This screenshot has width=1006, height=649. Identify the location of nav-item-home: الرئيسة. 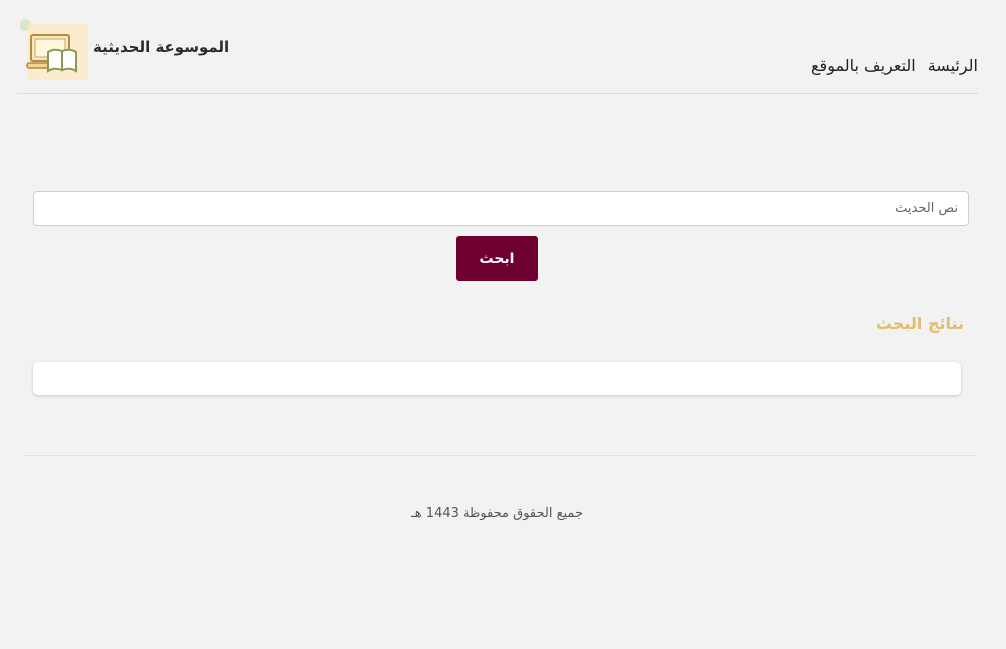
(953, 65).